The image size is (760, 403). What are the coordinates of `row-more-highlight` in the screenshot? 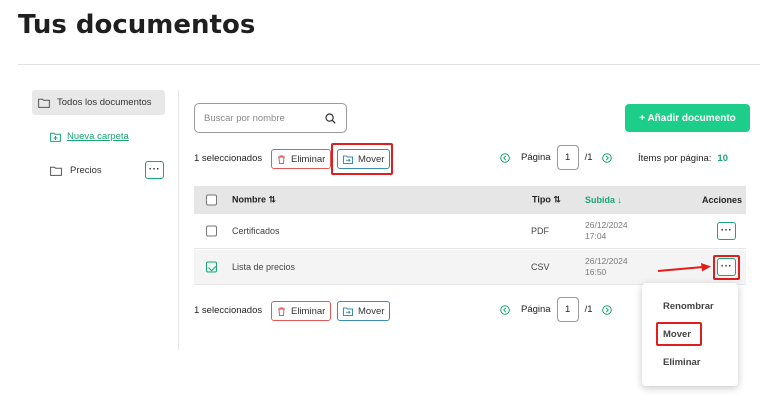 It's located at (726, 267).